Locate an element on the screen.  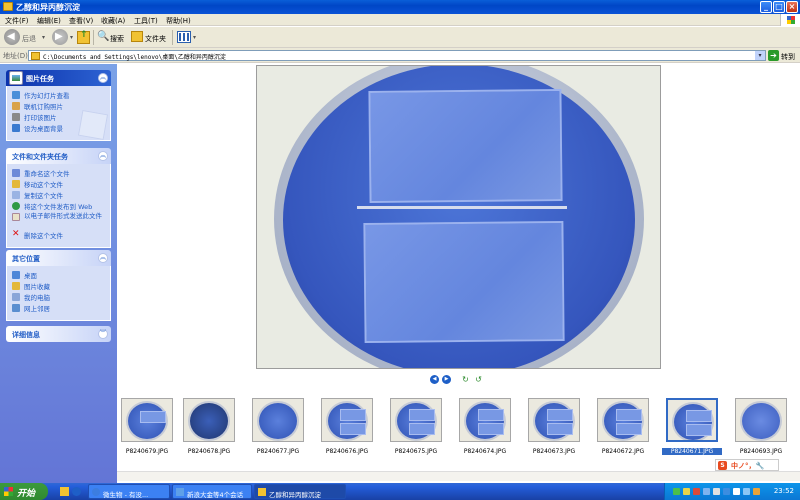
filmstrip-thumbnail-selected: P8240671.JPG is located at coordinates (692, 427).